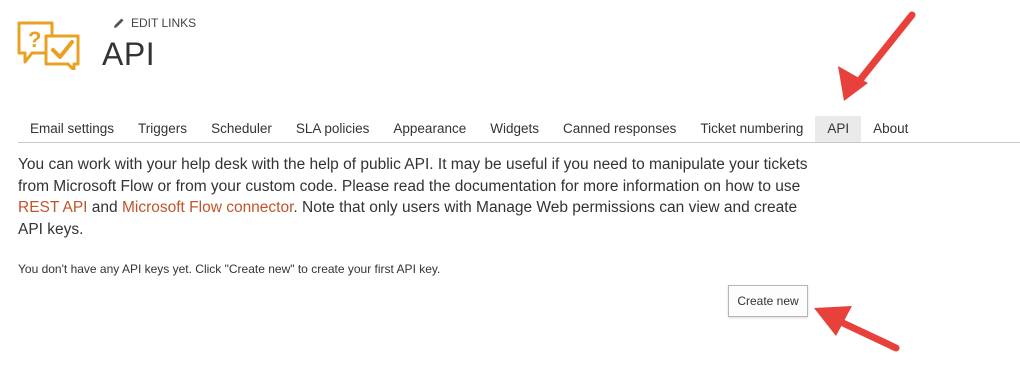  Describe the element at coordinates (162, 129) in the screenshot. I see `tab-triggers: Triggers` at that location.